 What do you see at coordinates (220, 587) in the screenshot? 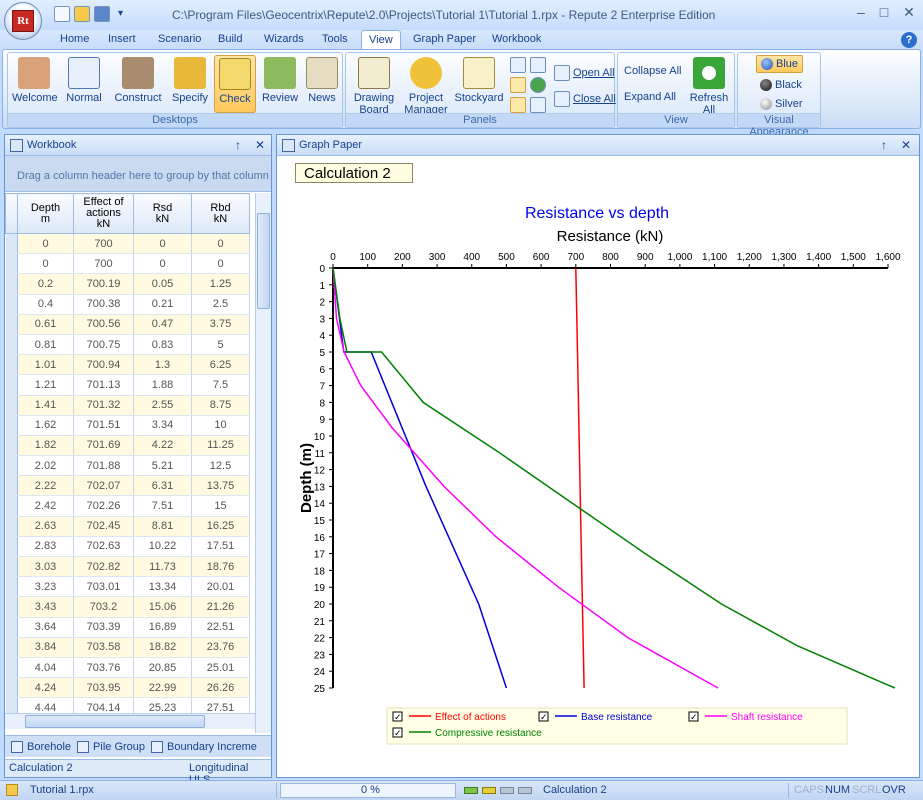
I see `table-cell: 20.01` at bounding box center [220, 587].